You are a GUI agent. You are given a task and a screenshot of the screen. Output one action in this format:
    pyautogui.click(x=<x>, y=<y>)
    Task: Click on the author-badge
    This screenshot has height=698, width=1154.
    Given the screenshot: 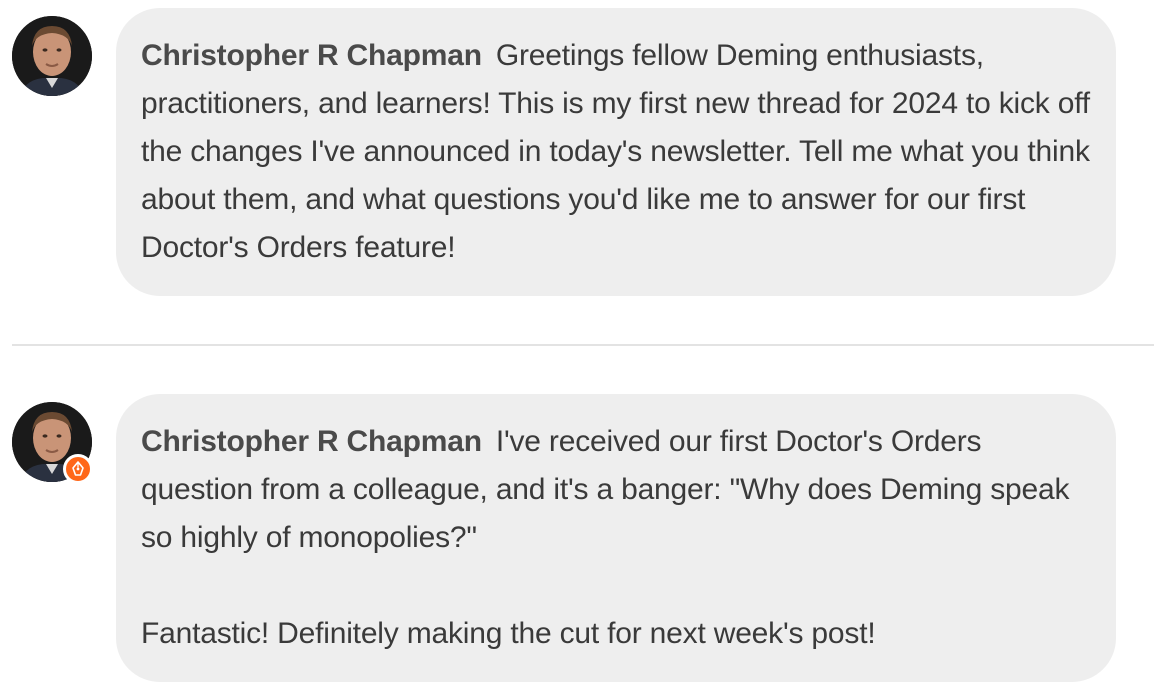 What is the action you would take?
    pyautogui.click(x=78, y=469)
    